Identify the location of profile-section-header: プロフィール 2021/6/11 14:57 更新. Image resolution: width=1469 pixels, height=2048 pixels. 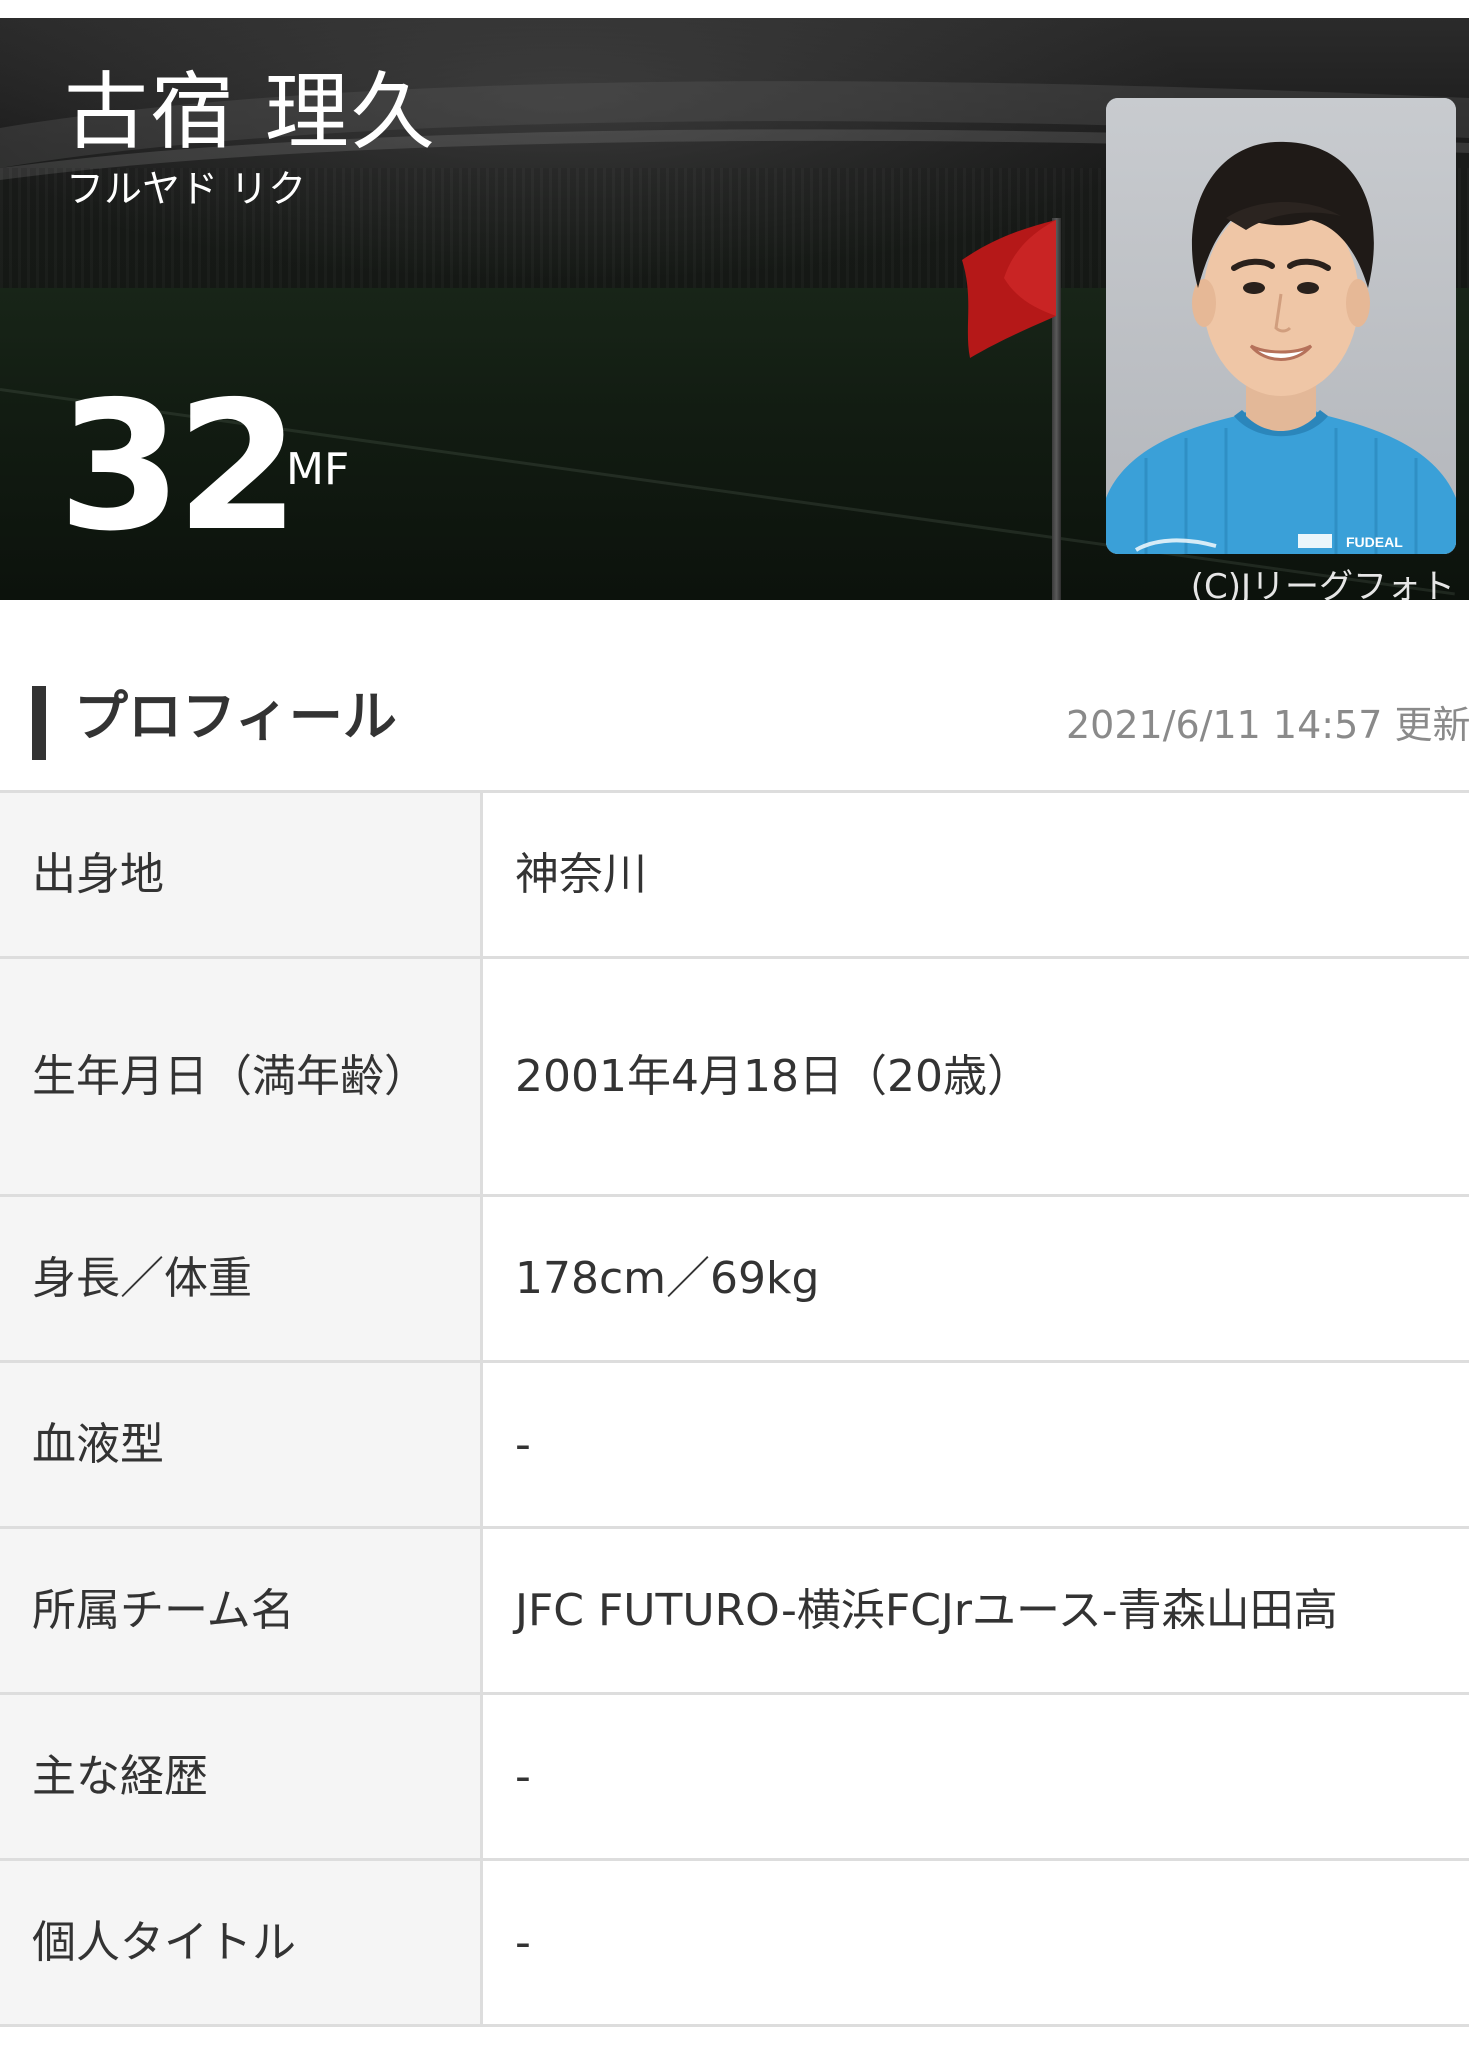
(734, 735).